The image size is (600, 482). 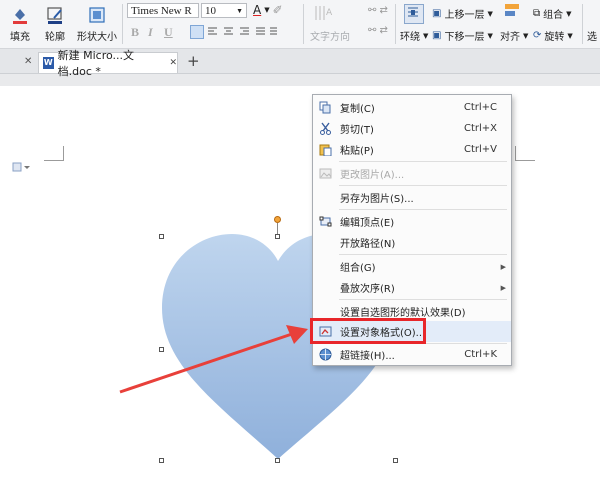 What do you see at coordinates (412, 128) in the screenshot?
I see `menu-item-cut: 剪切(T) Ctrl+X` at bounding box center [412, 128].